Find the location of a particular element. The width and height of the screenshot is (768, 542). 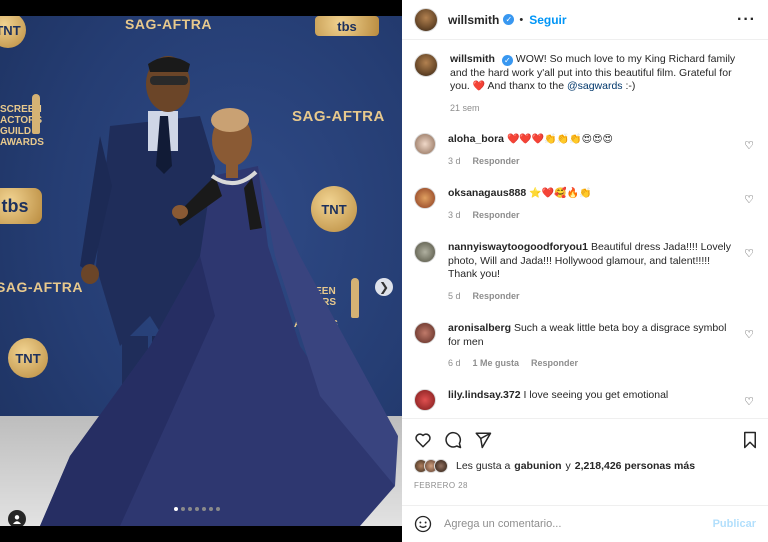

emoji-smiley-icon is located at coordinates (423, 524).